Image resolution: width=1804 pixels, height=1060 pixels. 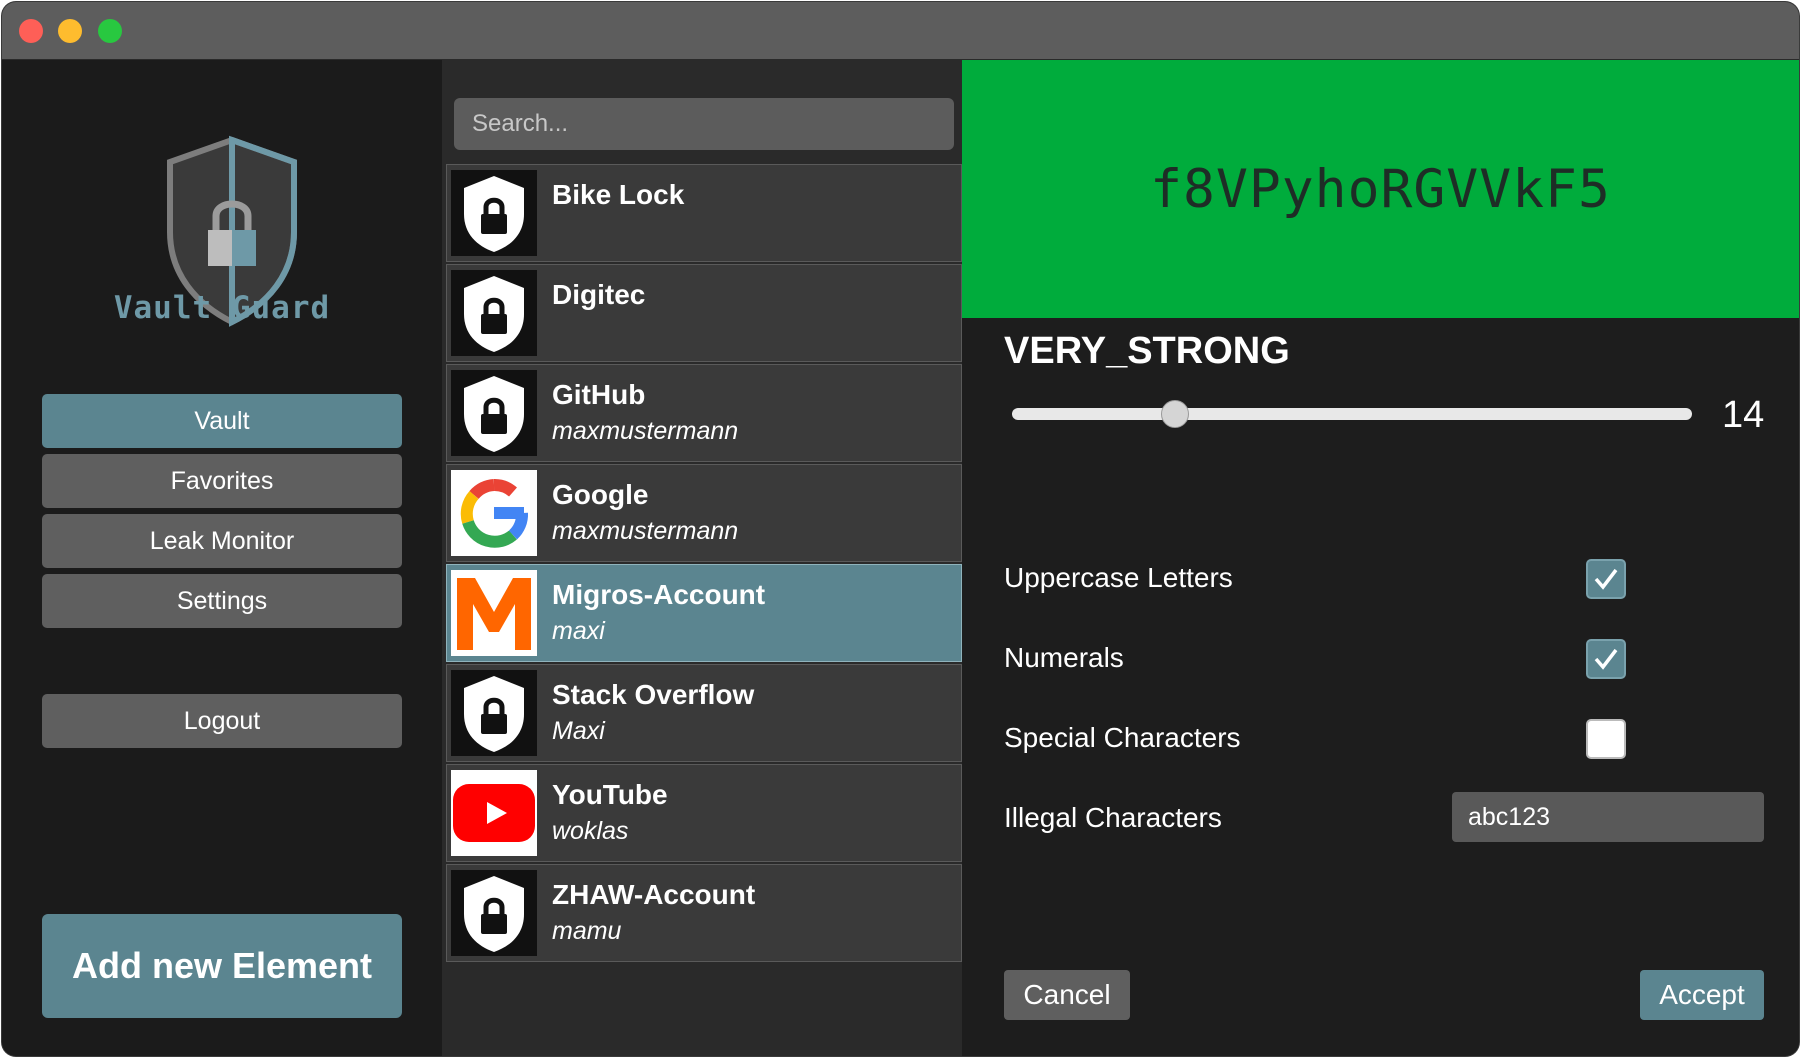 What do you see at coordinates (1122, 737) in the screenshot?
I see `special-characters-option-label: Special Characters` at bounding box center [1122, 737].